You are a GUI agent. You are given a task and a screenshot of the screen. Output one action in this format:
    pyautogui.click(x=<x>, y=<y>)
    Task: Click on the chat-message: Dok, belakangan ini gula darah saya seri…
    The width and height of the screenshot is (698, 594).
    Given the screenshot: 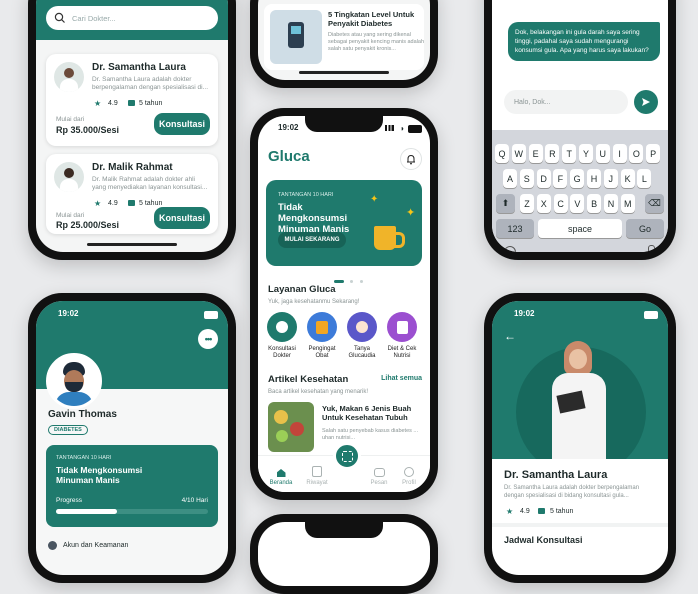 What is the action you would take?
    pyautogui.click(x=582, y=41)
    